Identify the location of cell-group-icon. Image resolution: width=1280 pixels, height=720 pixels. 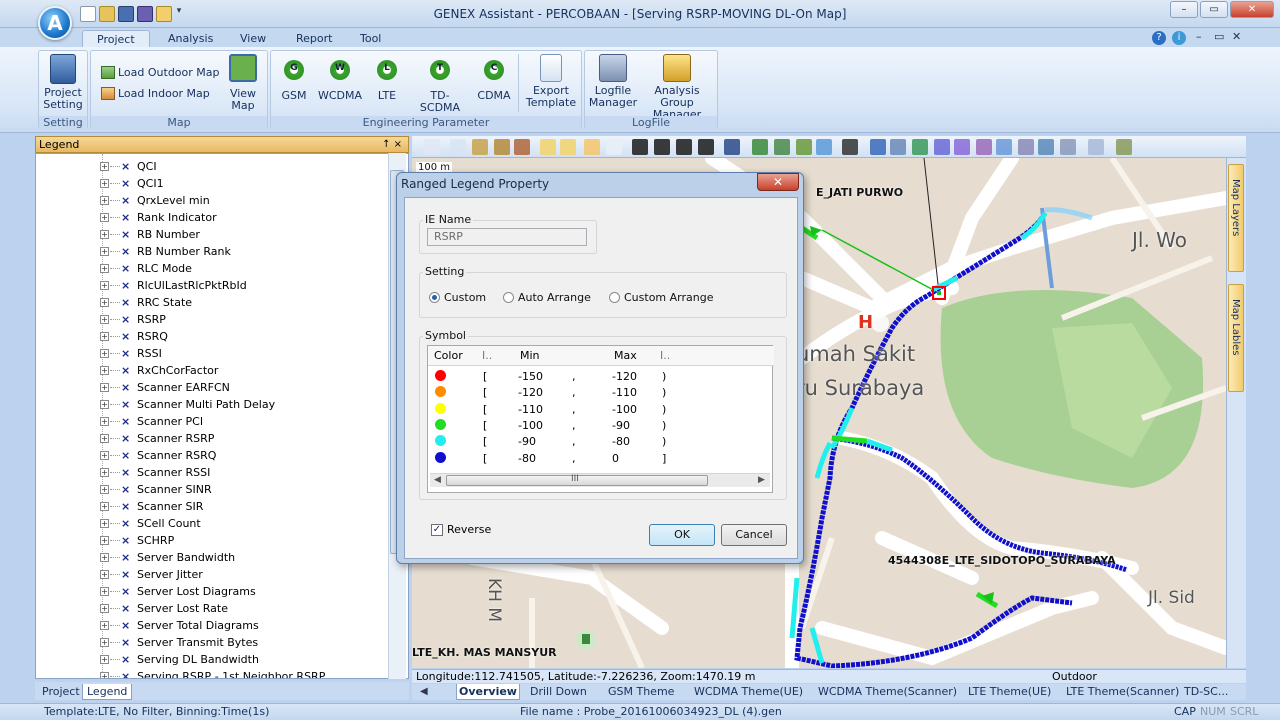
(962, 147).